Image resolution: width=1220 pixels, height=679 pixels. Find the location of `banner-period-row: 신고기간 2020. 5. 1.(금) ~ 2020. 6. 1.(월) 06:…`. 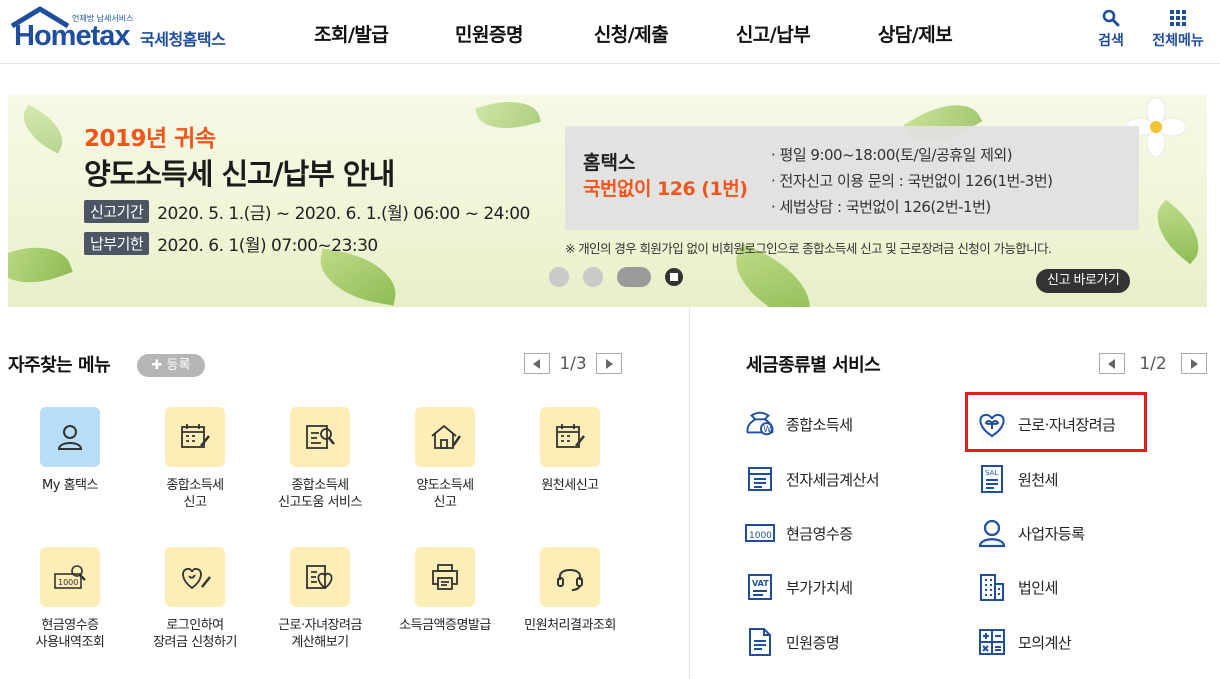

banner-period-row: 신고기간 2020. 5. 1.(금) ~ 2020. 6. 1.(월) 06:… is located at coordinates (307, 211).